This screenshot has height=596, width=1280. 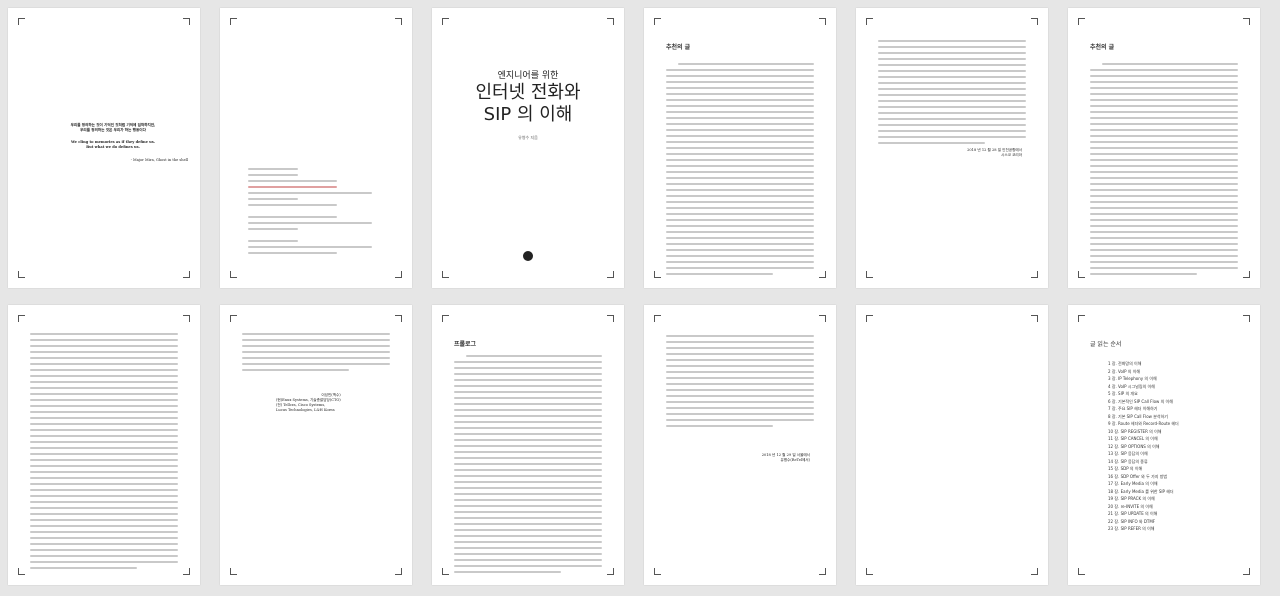 I want to click on section-heading: 프롤로그, so click(x=465, y=344).